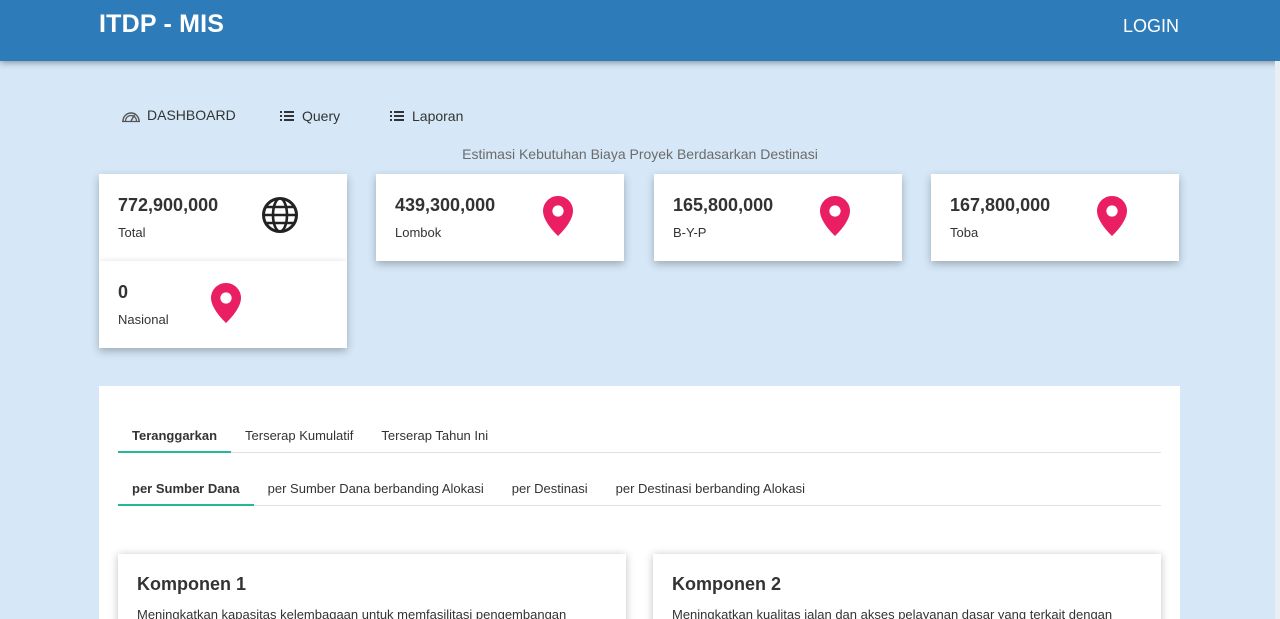 This screenshot has height=619, width=1280. I want to click on menu-query: Query, so click(310, 116).